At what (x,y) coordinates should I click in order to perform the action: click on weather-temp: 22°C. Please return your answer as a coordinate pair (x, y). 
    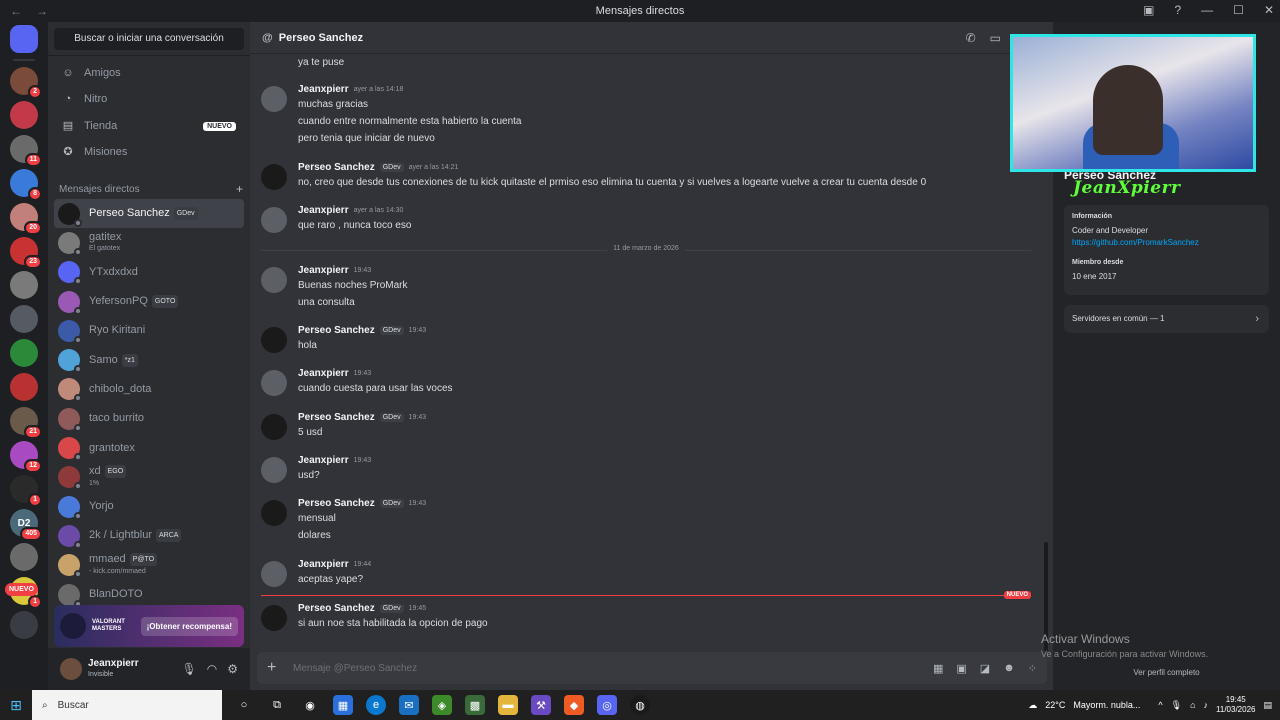
    Looking at the image, I should click on (1055, 705).